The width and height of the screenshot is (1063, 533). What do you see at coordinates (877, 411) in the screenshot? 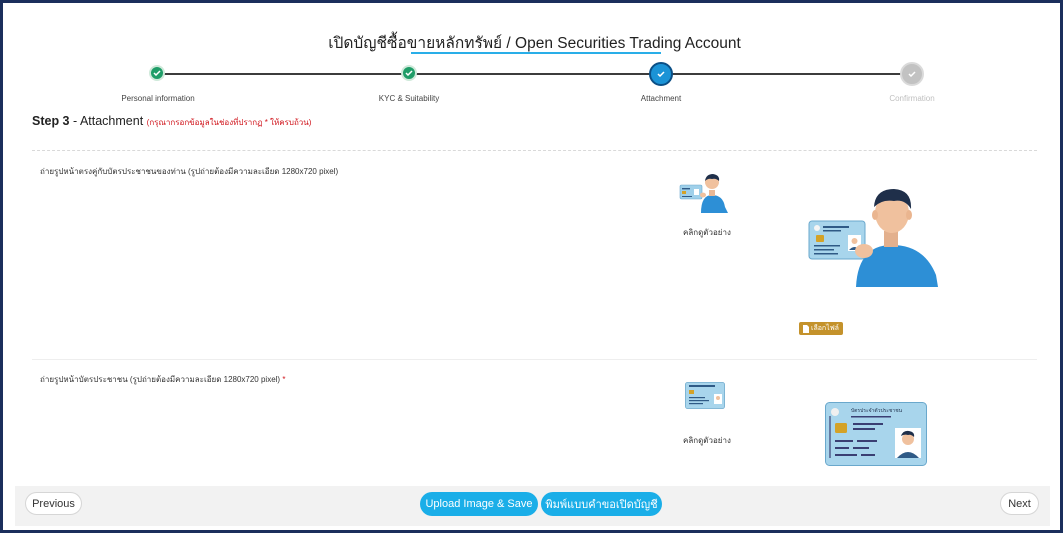
I see `id-card-title: บัตรประจำตัวประชาชน` at bounding box center [877, 411].